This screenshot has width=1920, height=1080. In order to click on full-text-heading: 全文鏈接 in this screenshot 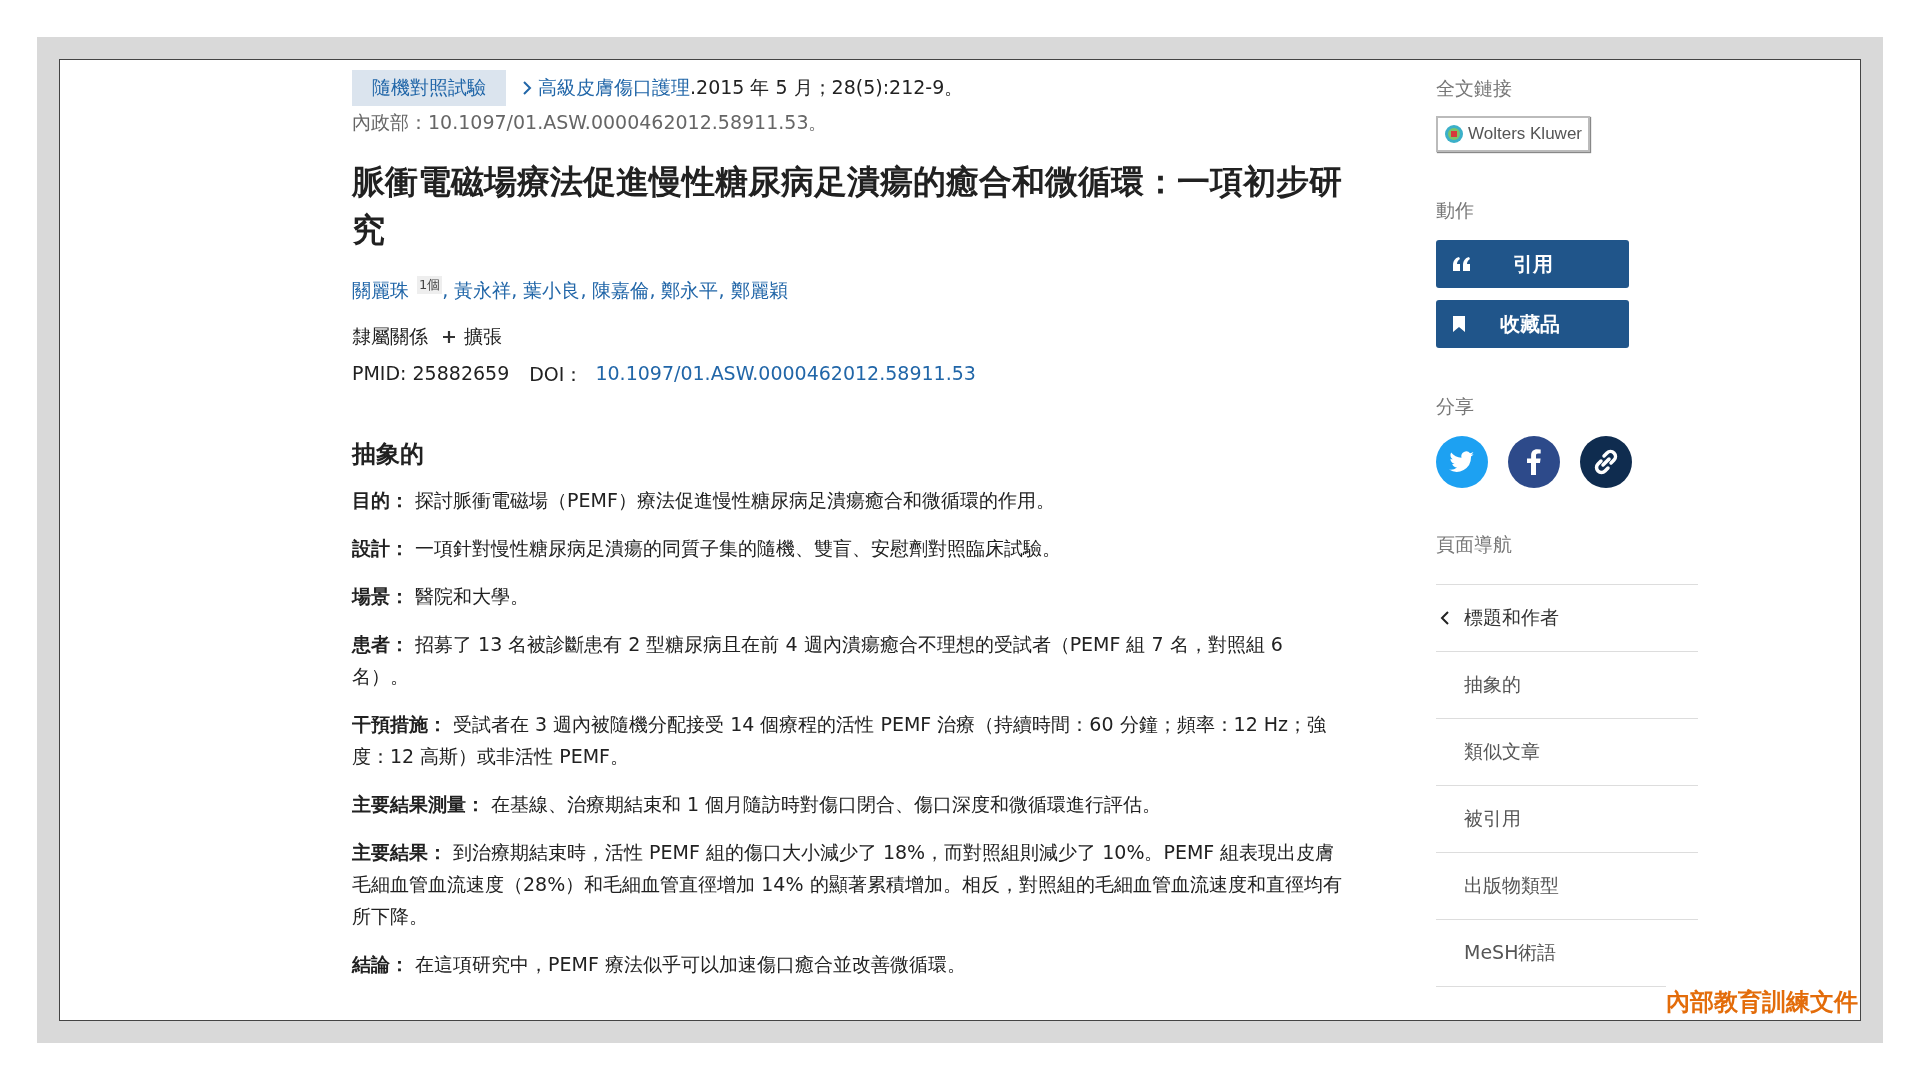, I will do `click(1474, 88)`.